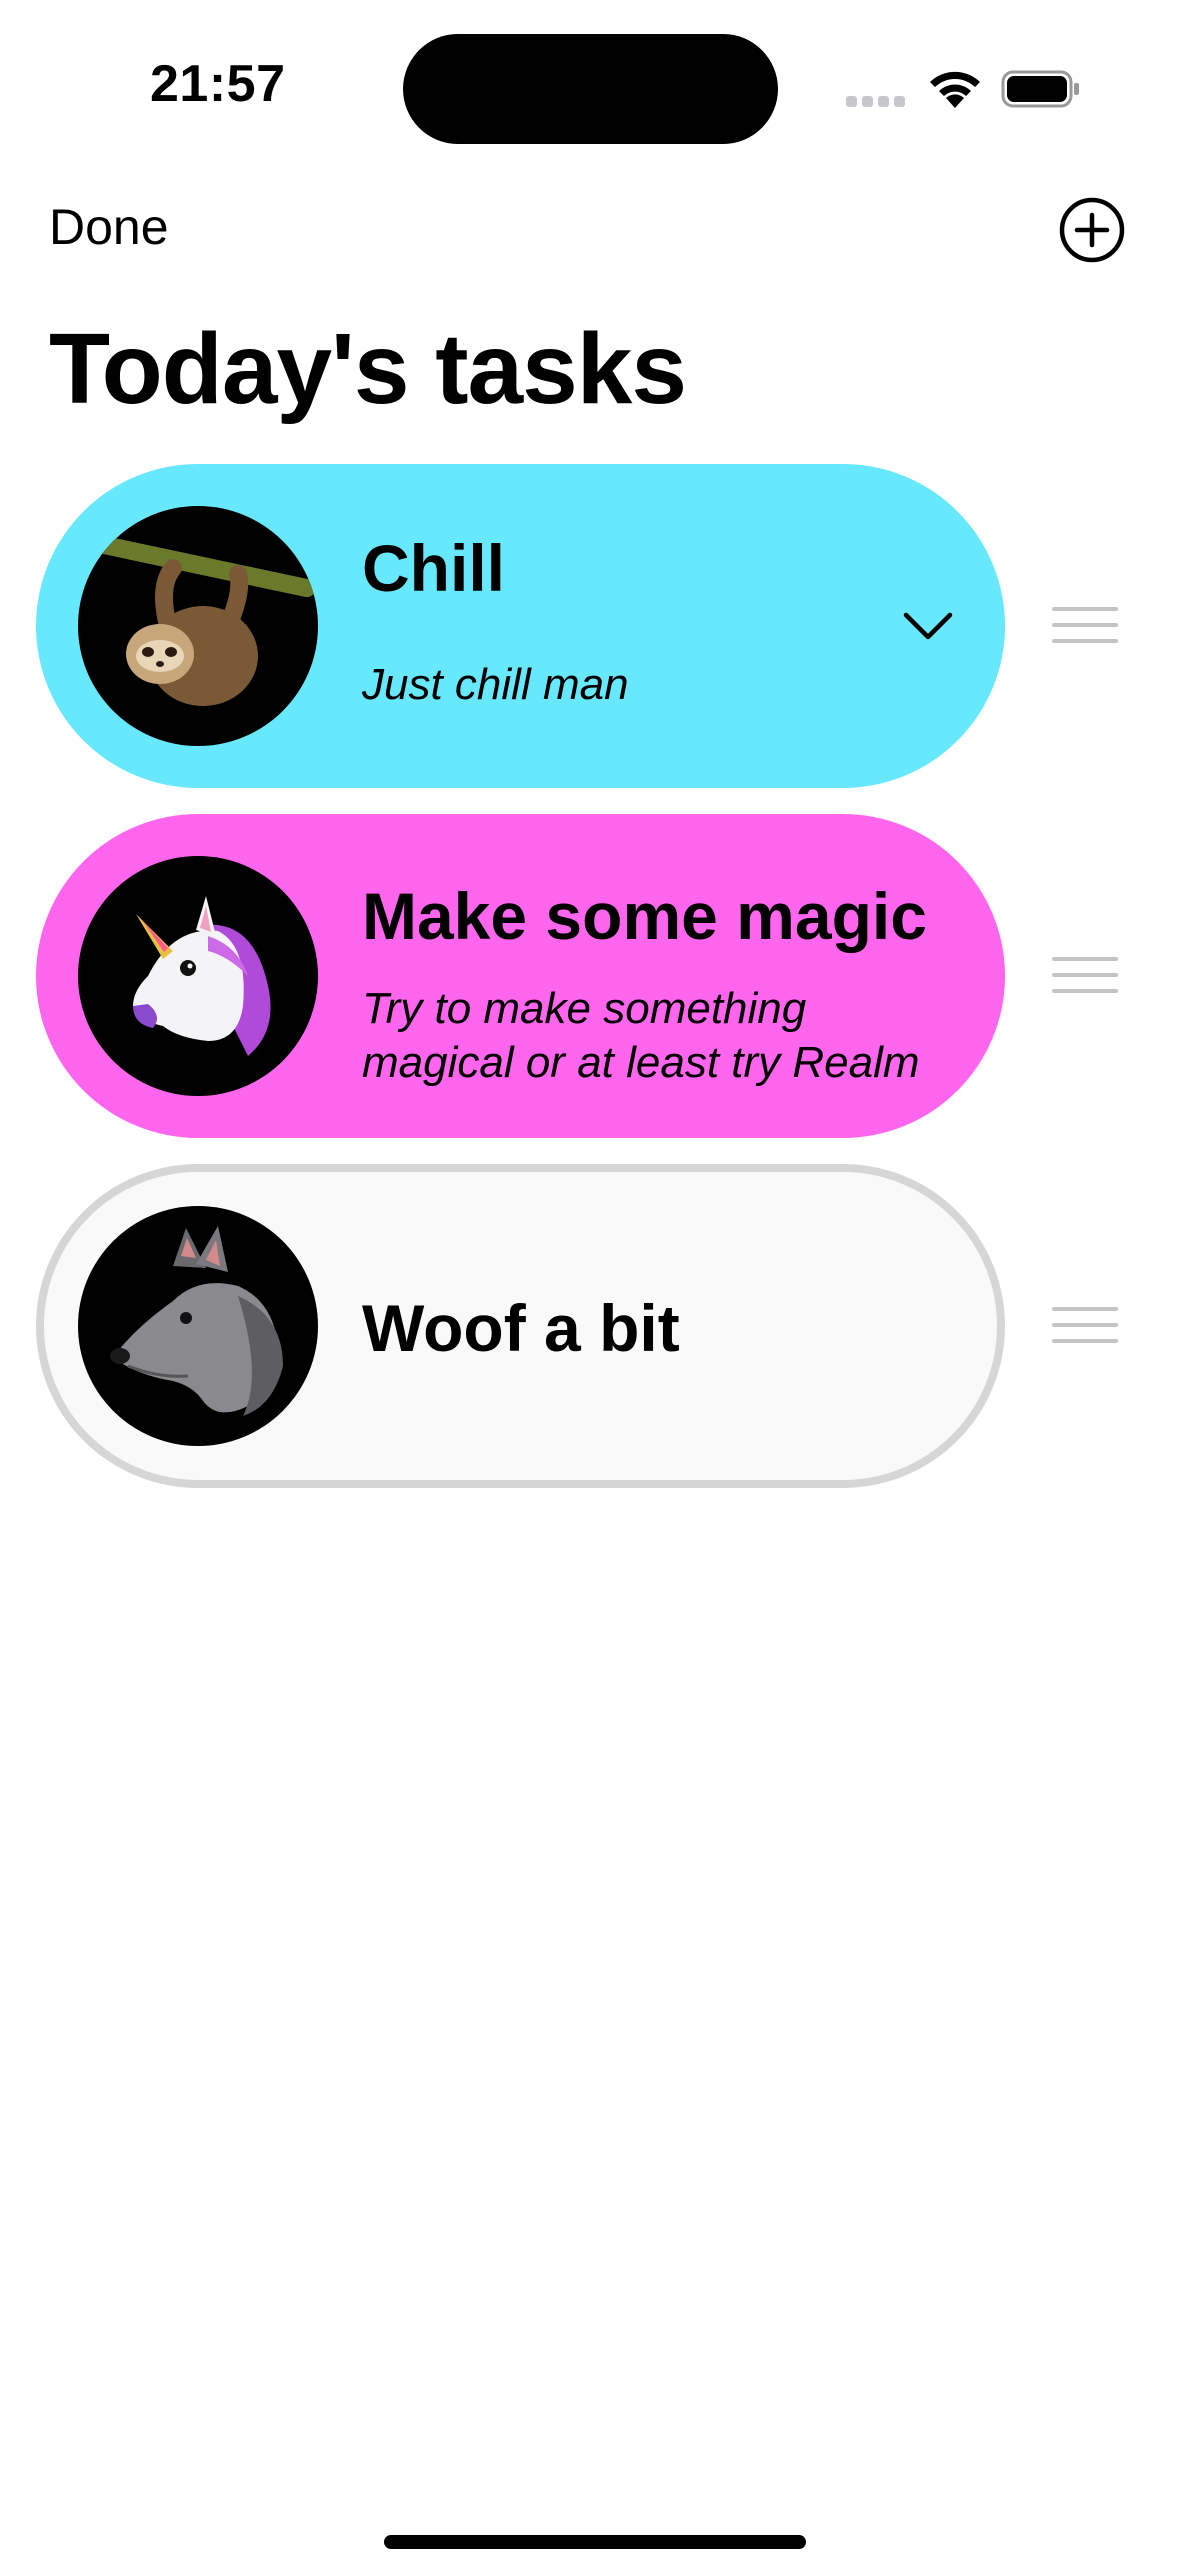 This screenshot has height=2556, width=1179. Describe the element at coordinates (202, 976) in the screenshot. I see `unicorn-icon` at that location.